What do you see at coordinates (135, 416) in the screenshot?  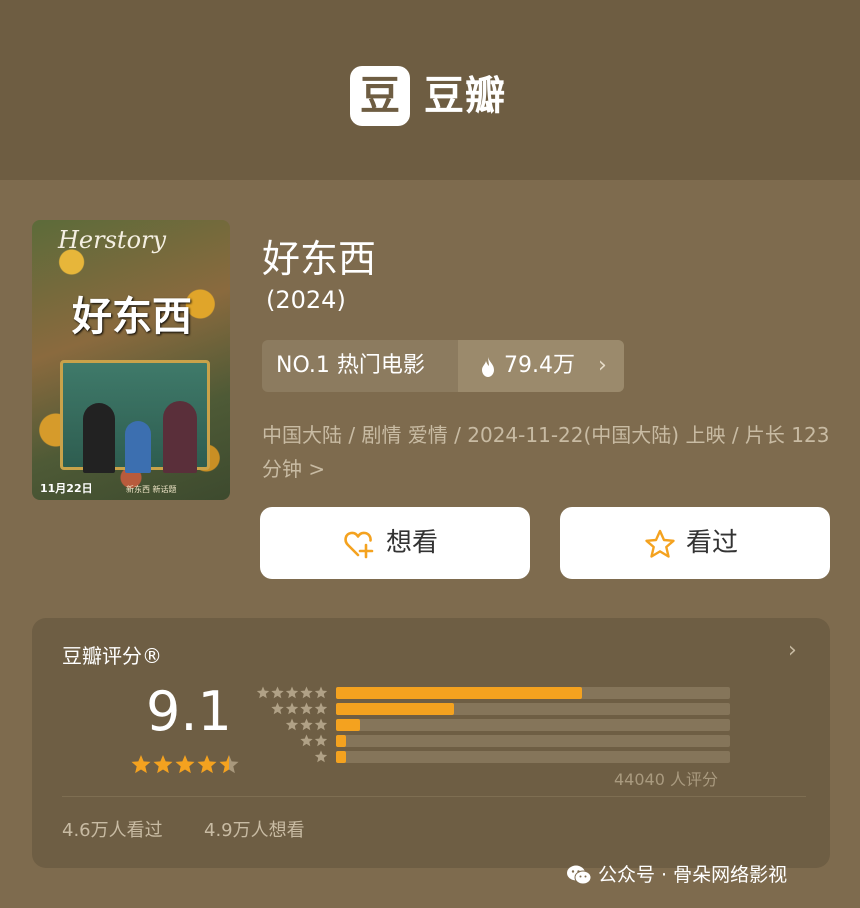 I see `poster-scene-image` at bounding box center [135, 416].